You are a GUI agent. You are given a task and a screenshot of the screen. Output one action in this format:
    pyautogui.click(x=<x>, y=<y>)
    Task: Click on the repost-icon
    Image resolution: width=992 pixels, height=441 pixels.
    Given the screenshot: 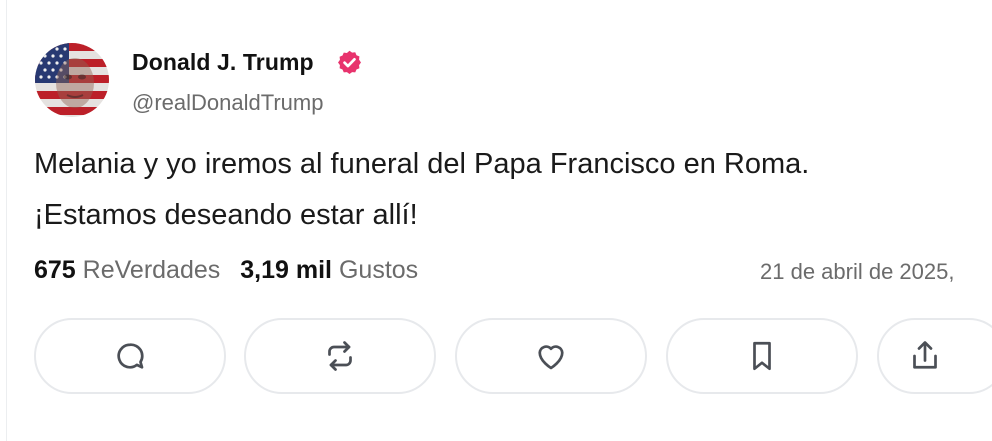 What is the action you would take?
    pyautogui.click(x=340, y=356)
    